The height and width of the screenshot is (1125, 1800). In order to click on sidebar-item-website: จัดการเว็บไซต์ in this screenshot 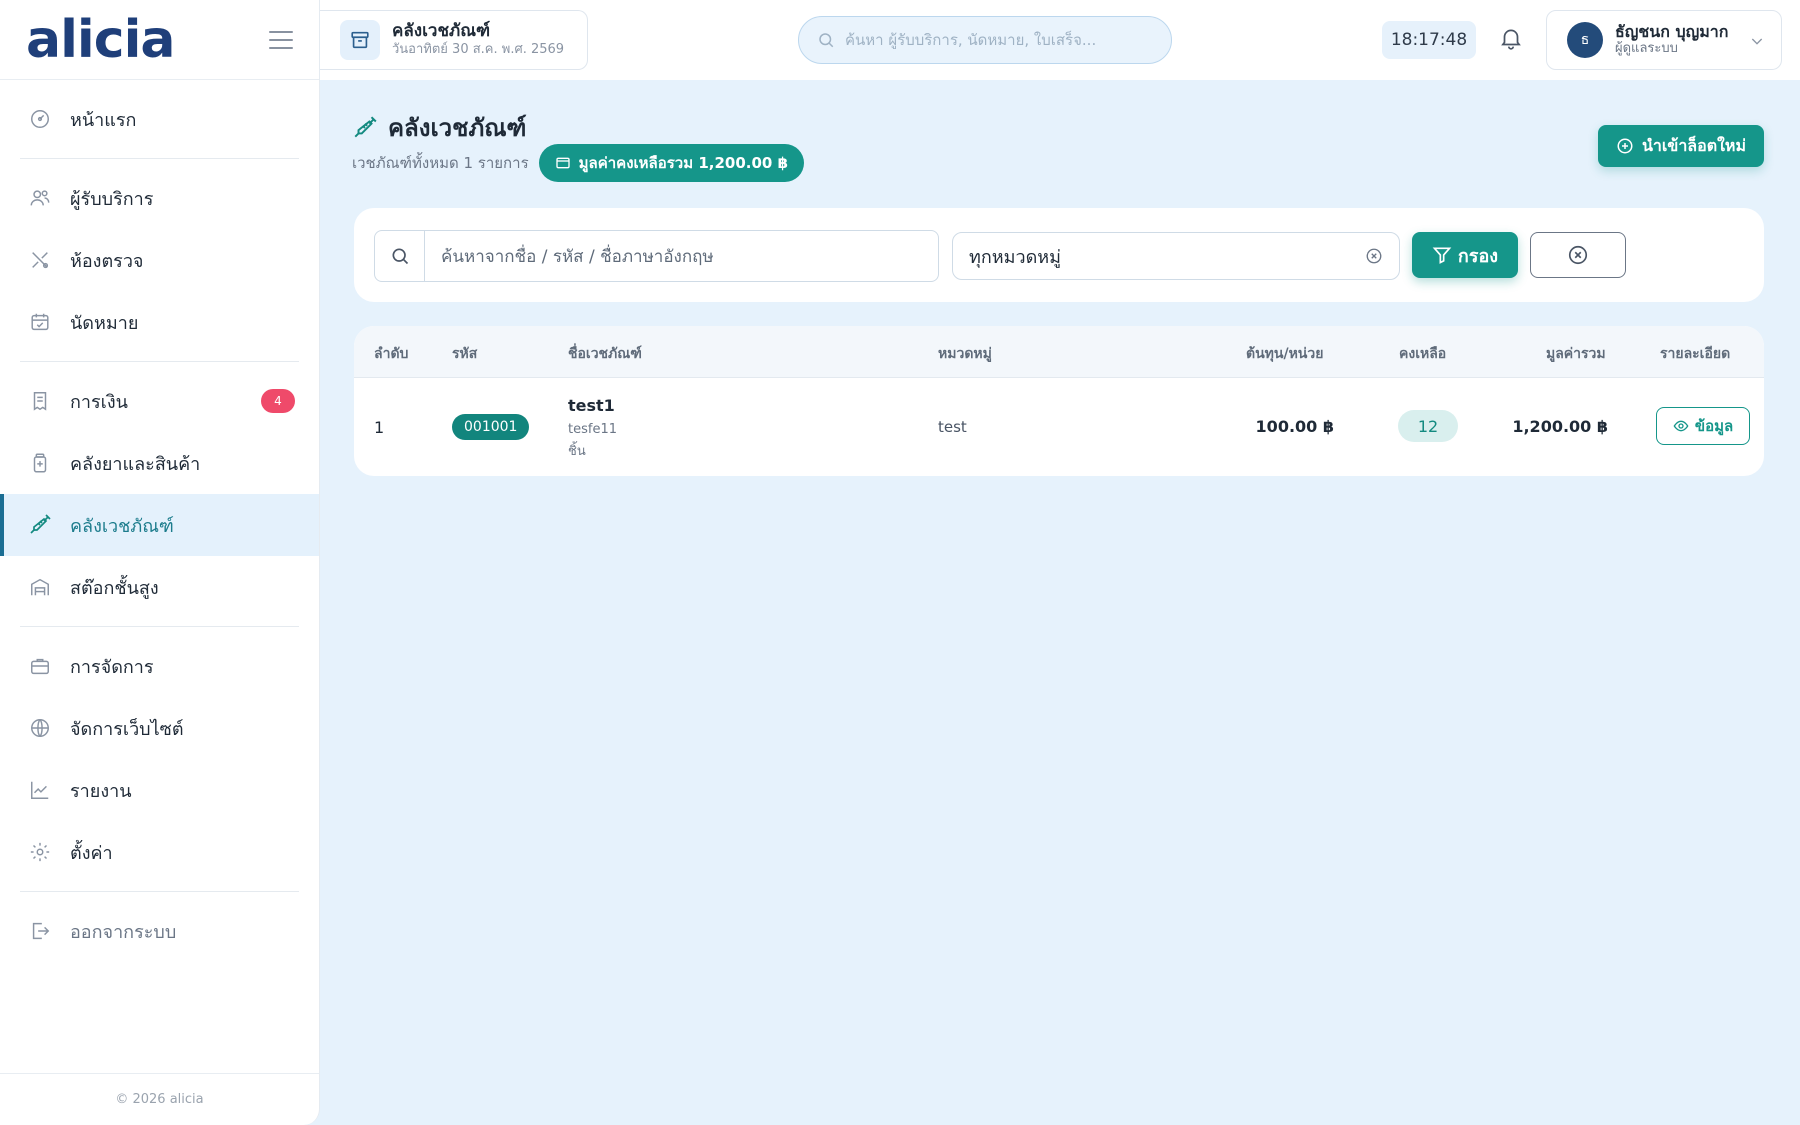, I will do `click(159, 728)`.